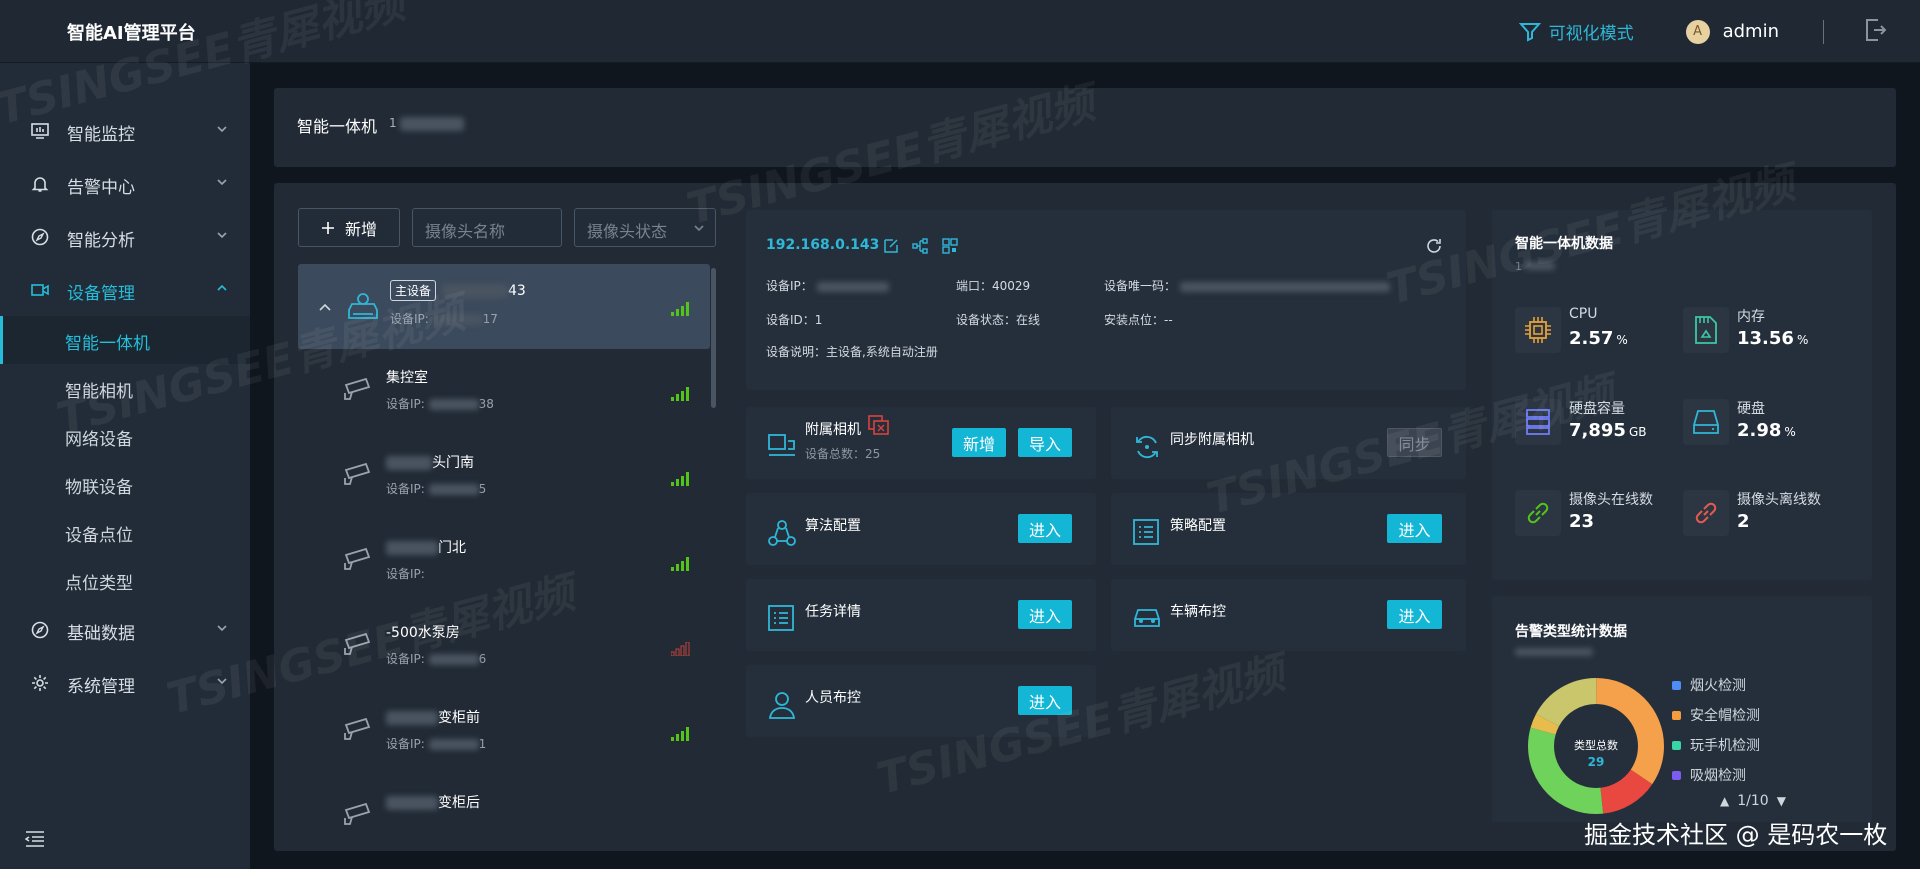 This screenshot has height=869, width=1920. What do you see at coordinates (125, 184) in the screenshot?
I see `sidebar-item-alarm: 告警中心` at bounding box center [125, 184].